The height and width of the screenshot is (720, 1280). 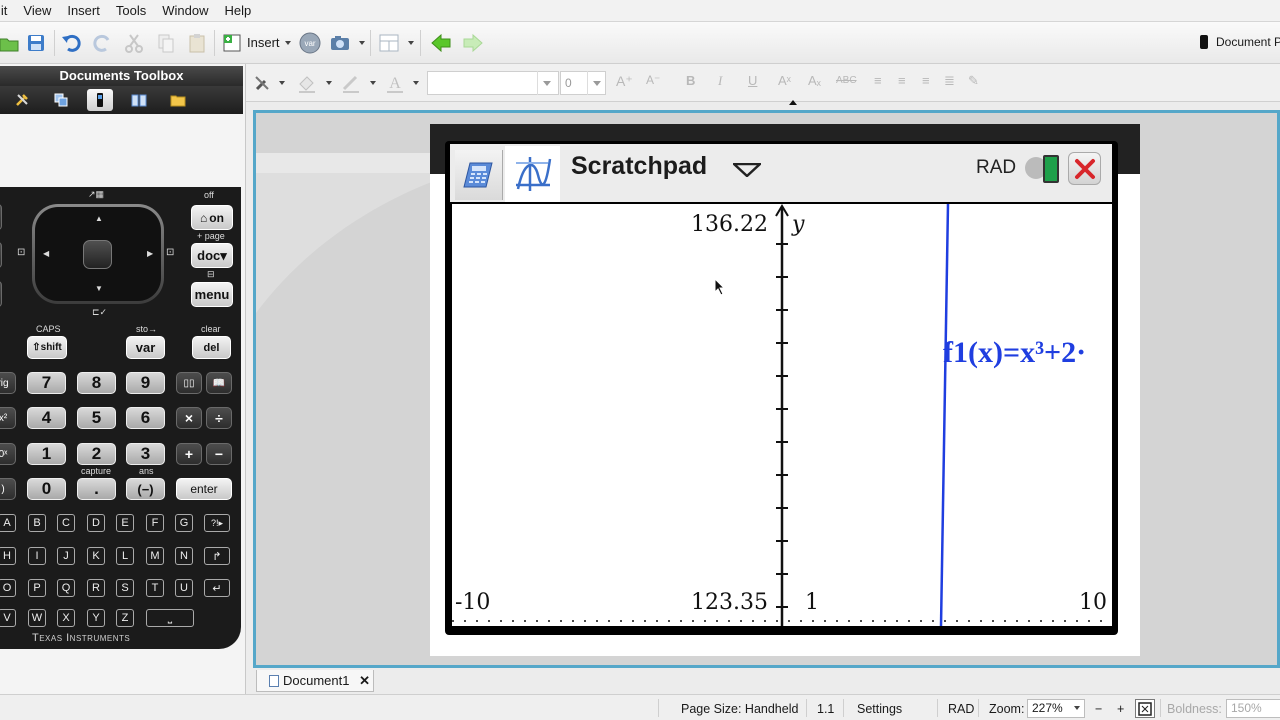 I want to click on page-layout-dropdown-icon, so click(x=411, y=43).